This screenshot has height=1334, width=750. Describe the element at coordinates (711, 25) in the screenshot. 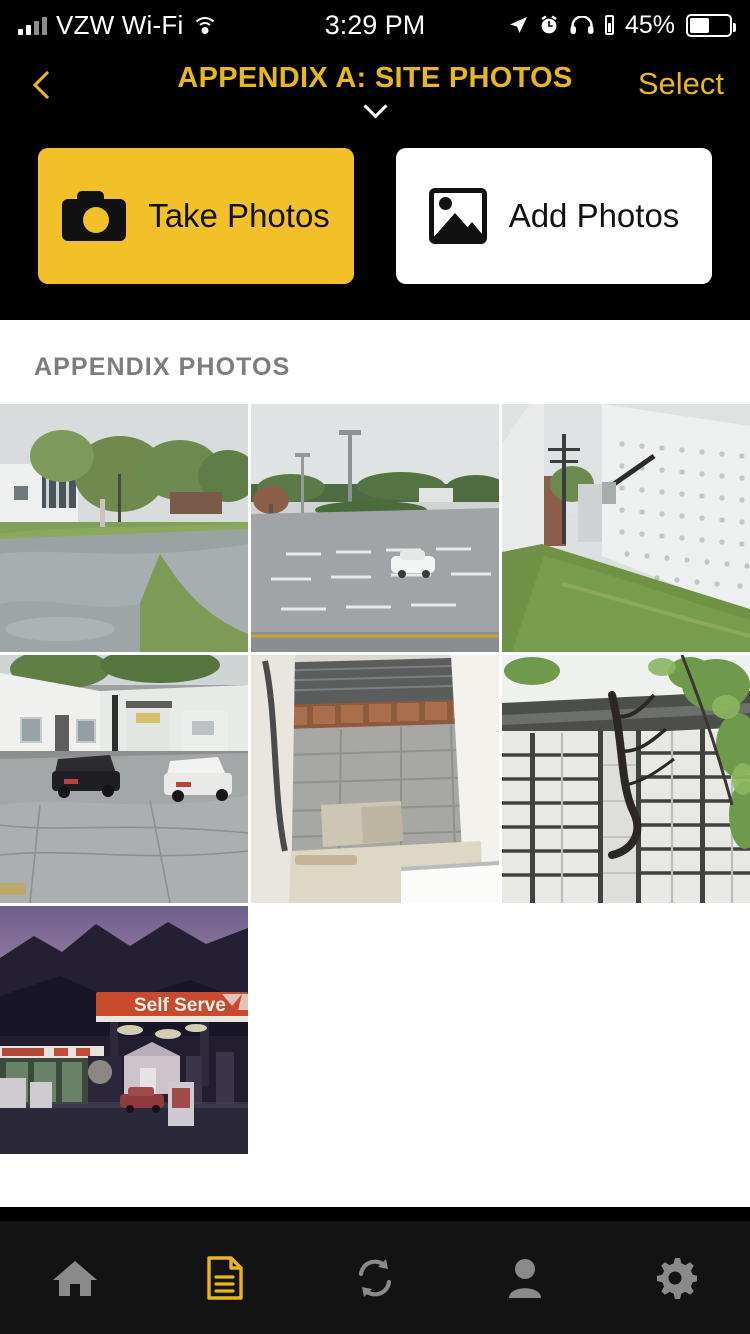

I see `battery-icon` at that location.